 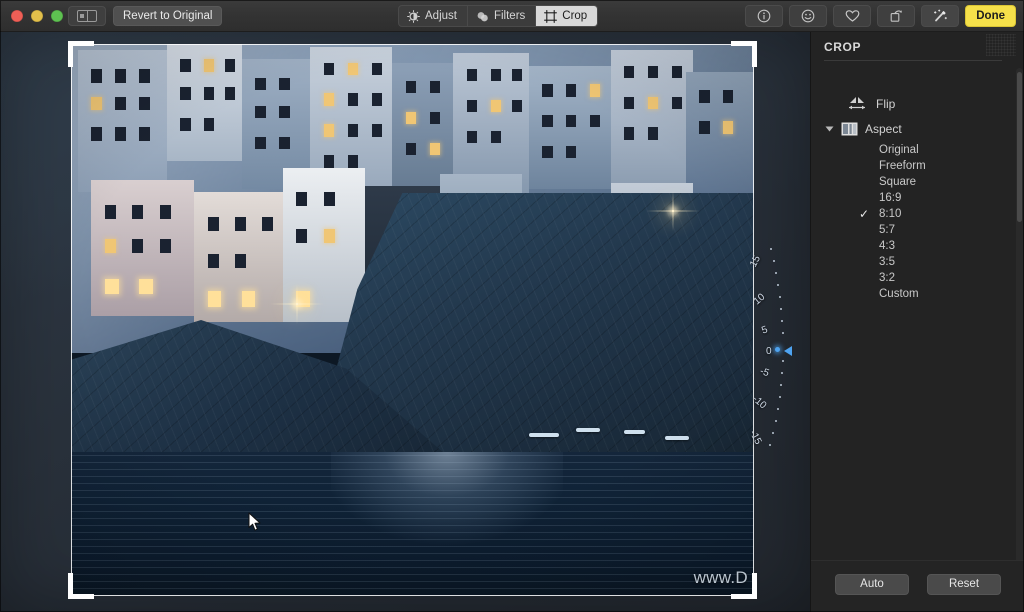 I want to click on info-icon, so click(x=764, y=16).